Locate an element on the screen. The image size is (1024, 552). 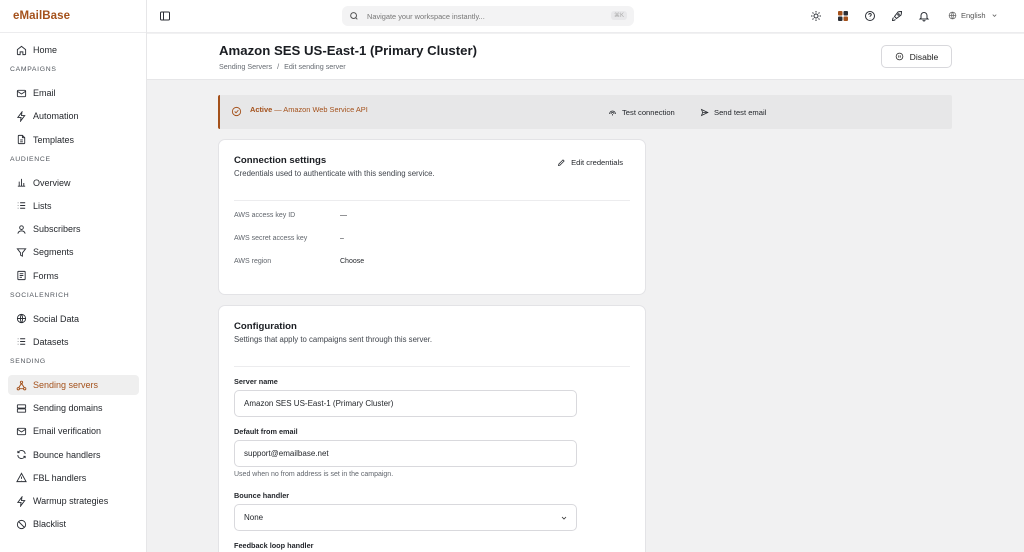
sidebar-item-warmup-strategies: Warmup strategies is located at coordinates (73, 501).